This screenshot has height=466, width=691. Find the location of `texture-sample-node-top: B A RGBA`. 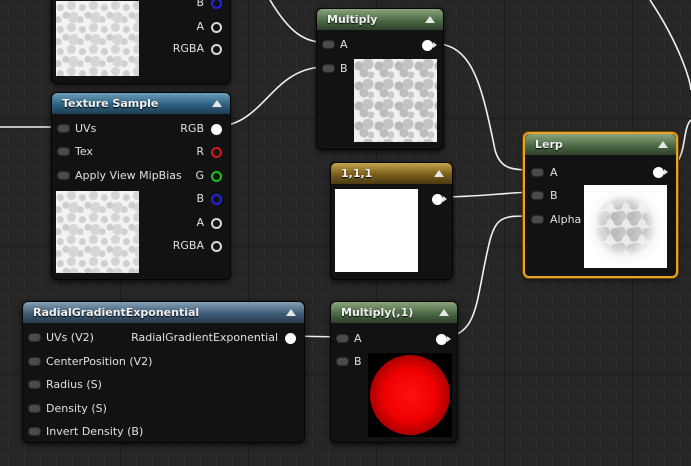

texture-sample-node-top: B A RGBA is located at coordinates (141, 42).